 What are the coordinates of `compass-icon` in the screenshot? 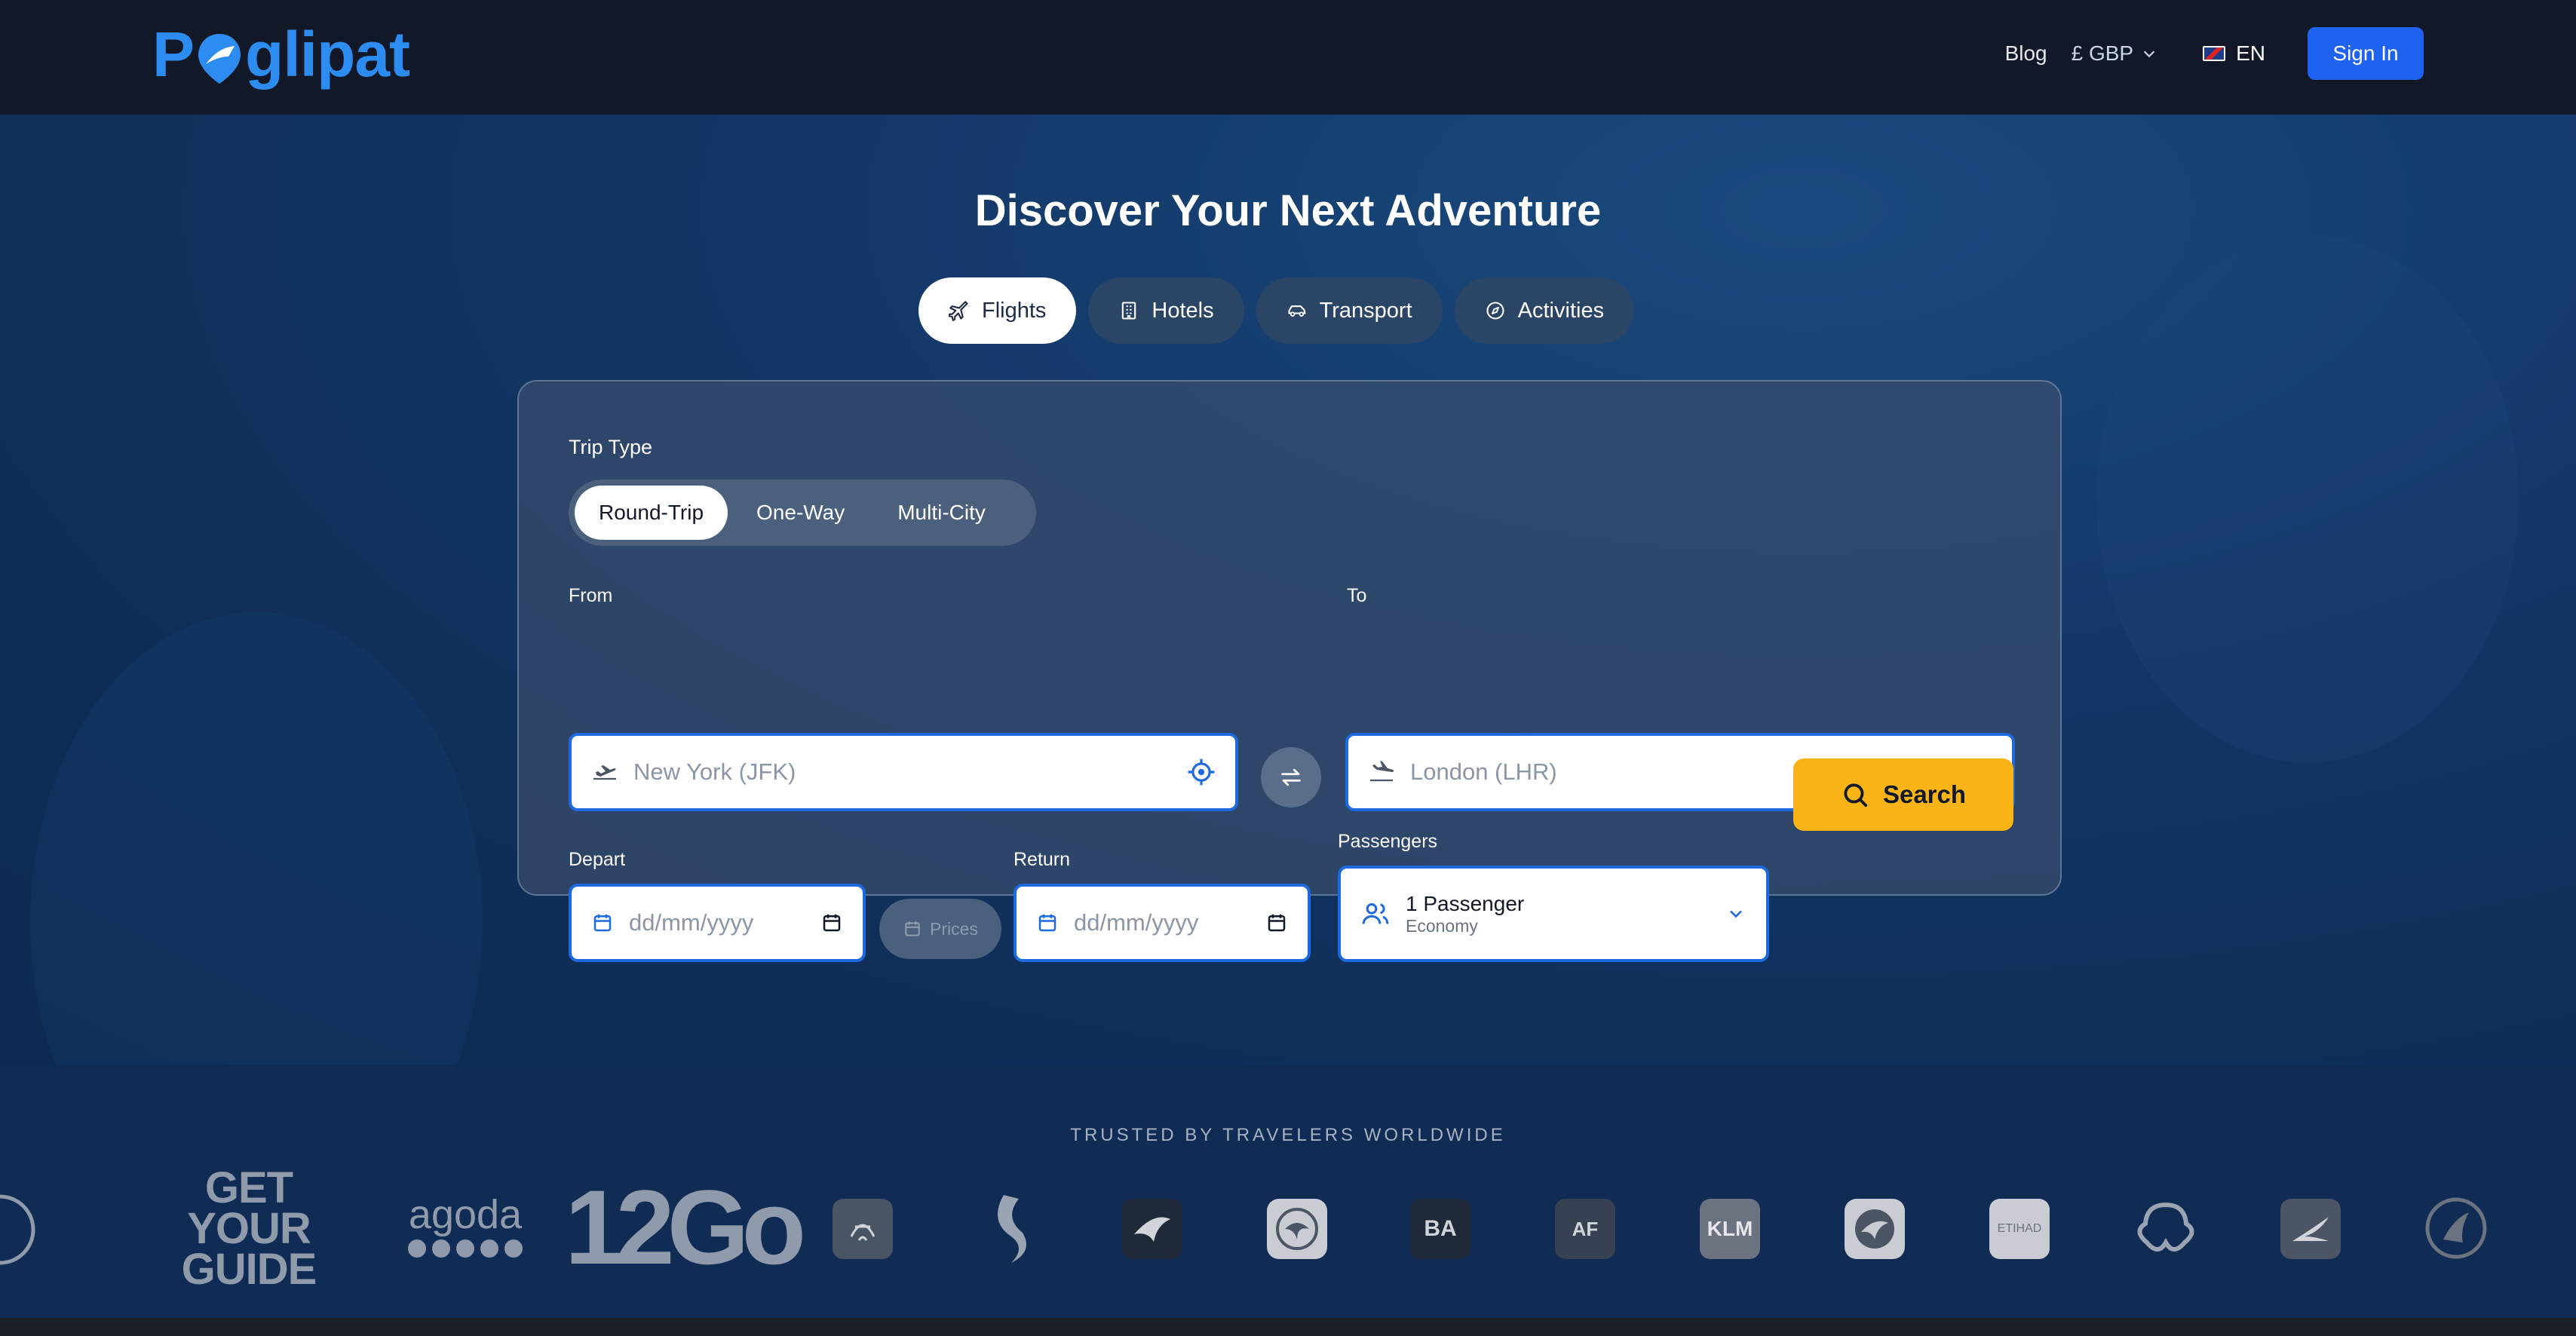 It's located at (1495, 311).